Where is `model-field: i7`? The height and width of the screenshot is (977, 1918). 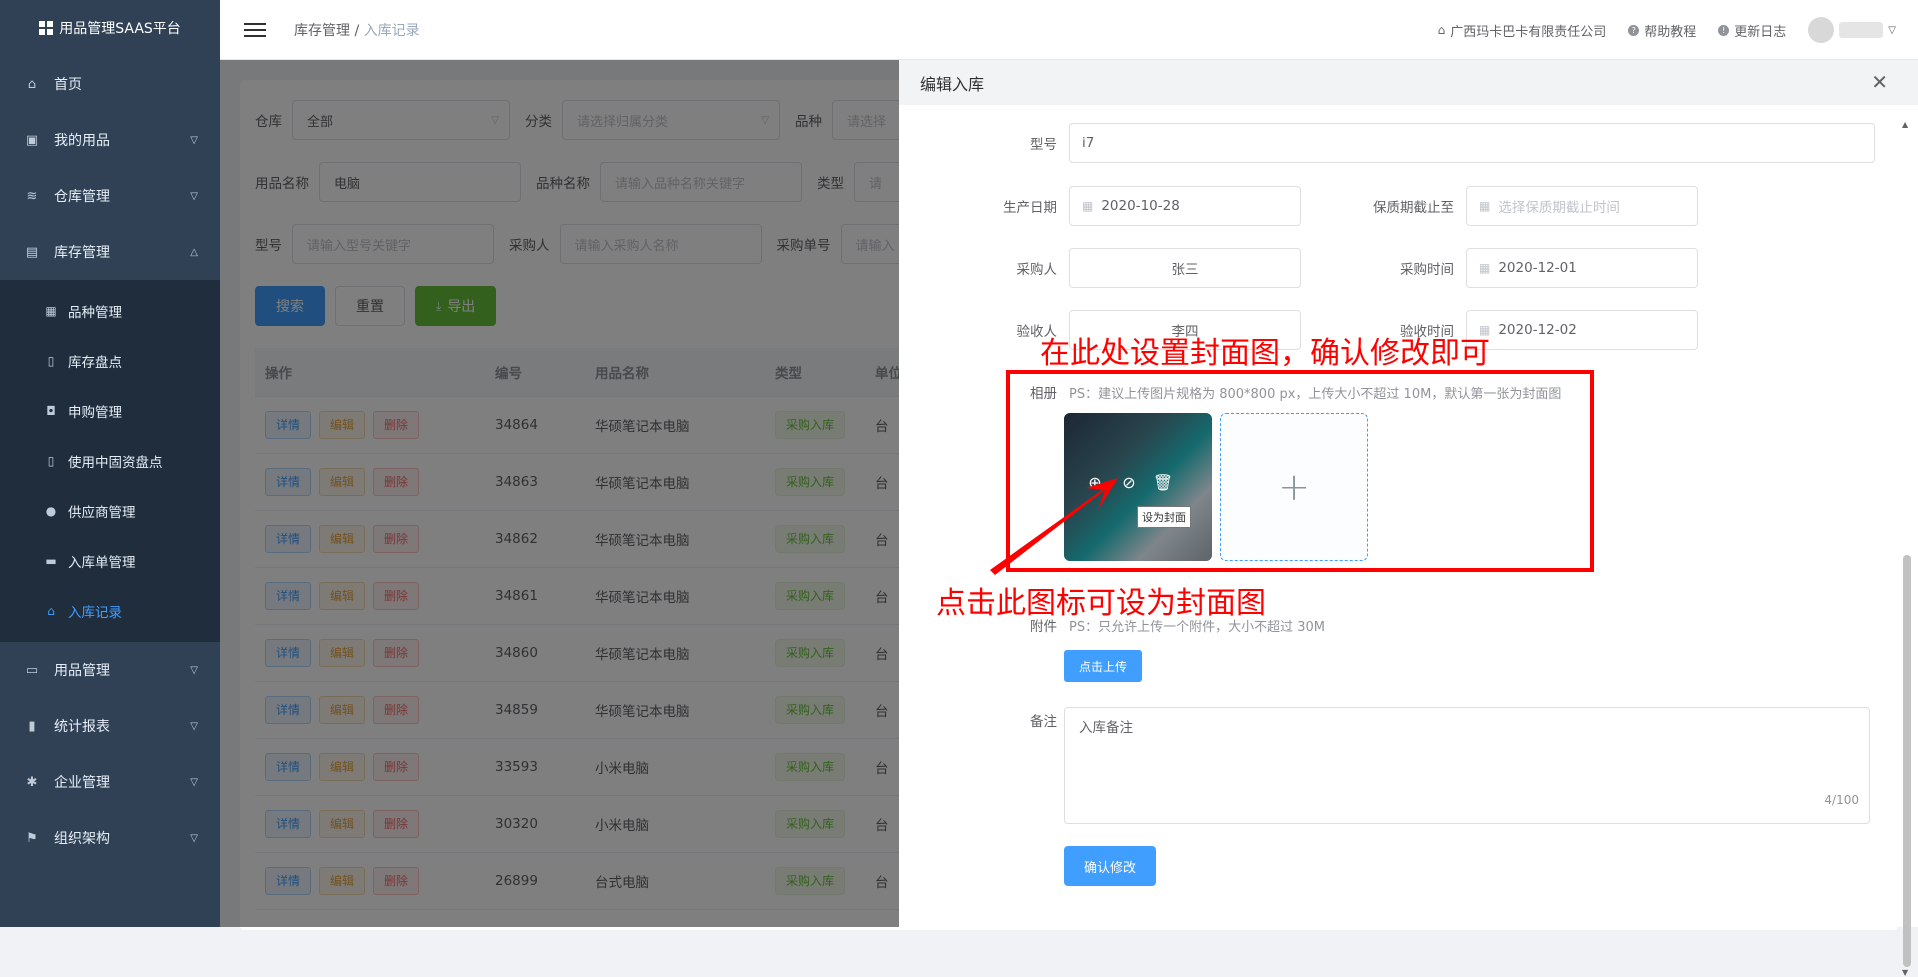
model-field: i7 is located at coordinates (1472, 143).